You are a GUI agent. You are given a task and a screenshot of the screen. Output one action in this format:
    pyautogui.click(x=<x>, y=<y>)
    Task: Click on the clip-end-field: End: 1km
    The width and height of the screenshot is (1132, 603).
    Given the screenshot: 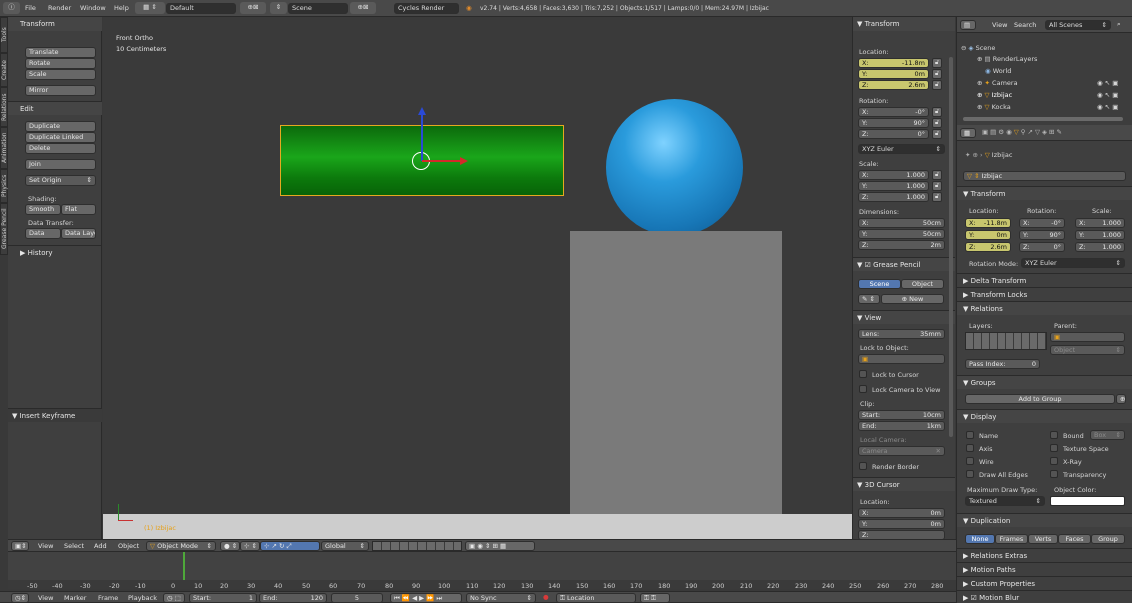 What is the action you would take?
    pyautogui.click(x=901, y=426)
    